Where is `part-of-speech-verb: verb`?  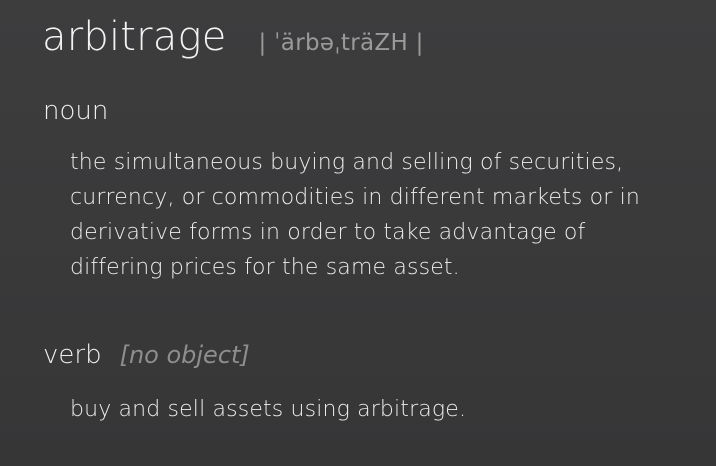
part-of-speech-verb: verb is located at coordinates (72, 355).